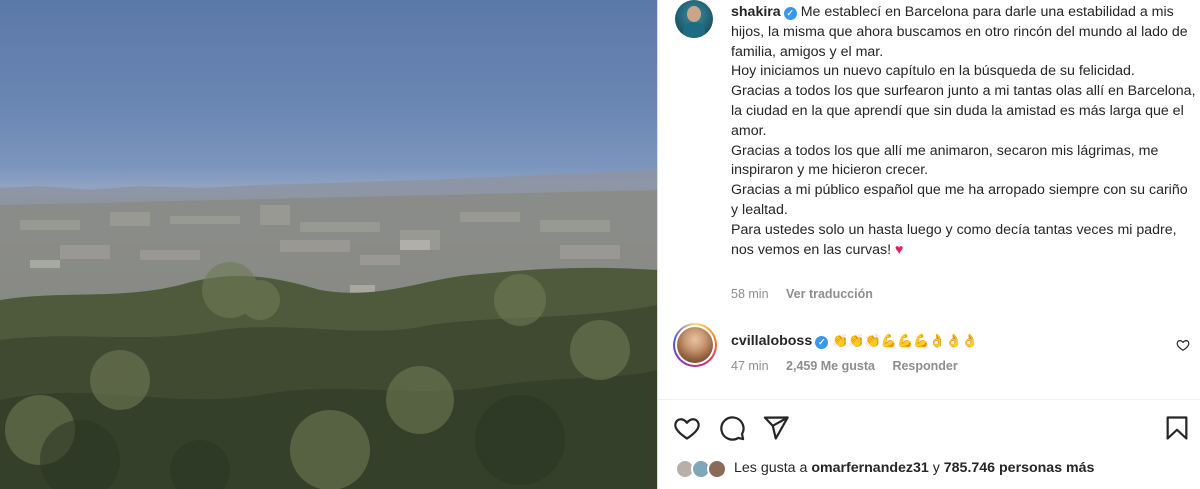  Describe the element at coordinates (717, 469) in the screenshot. I see `liker-avatar` at that location.